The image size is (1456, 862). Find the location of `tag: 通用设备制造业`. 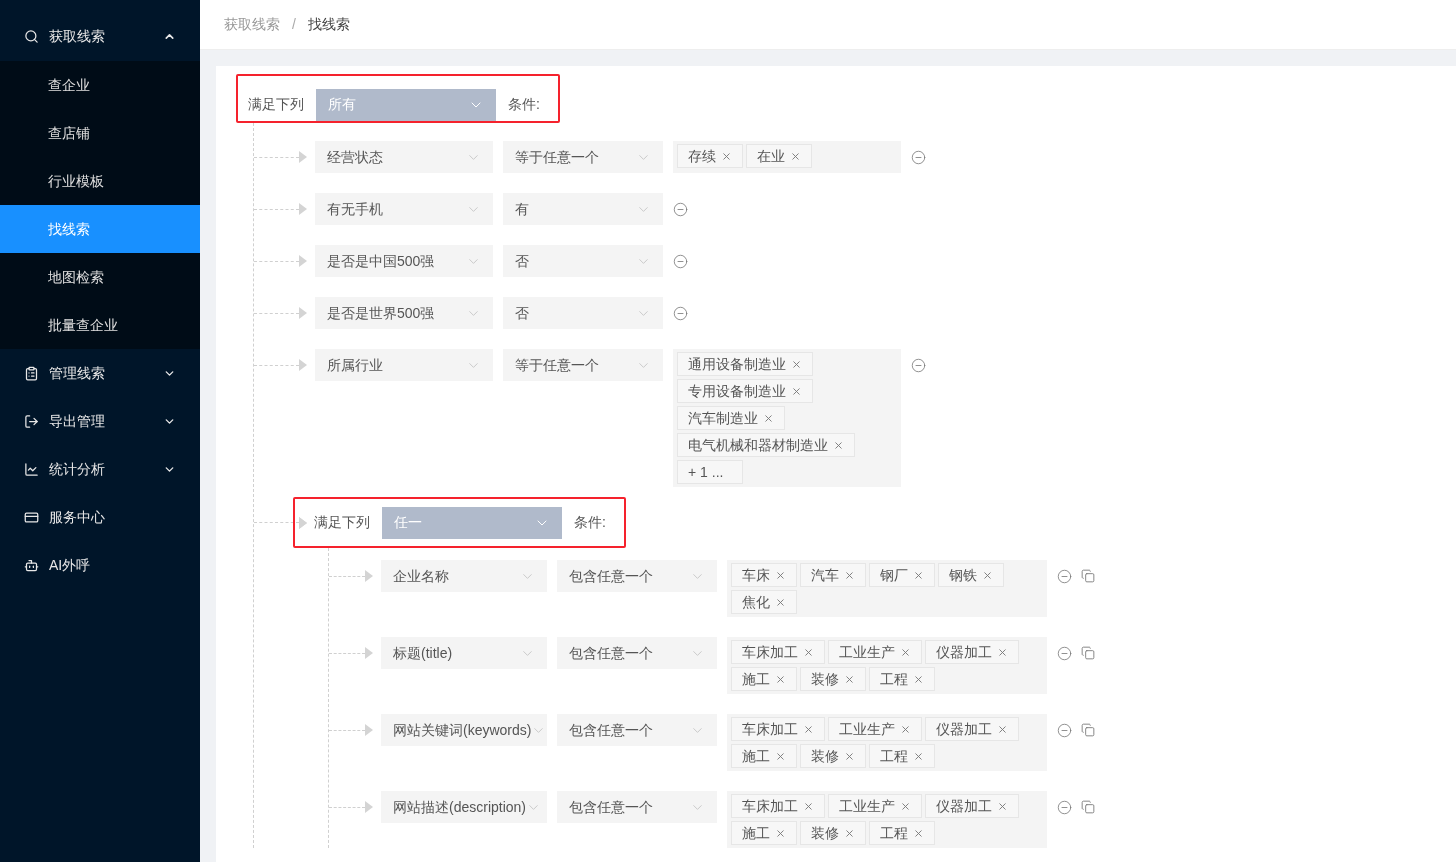

tag: 通用设备制造业 is located at coordinates (745, 364).